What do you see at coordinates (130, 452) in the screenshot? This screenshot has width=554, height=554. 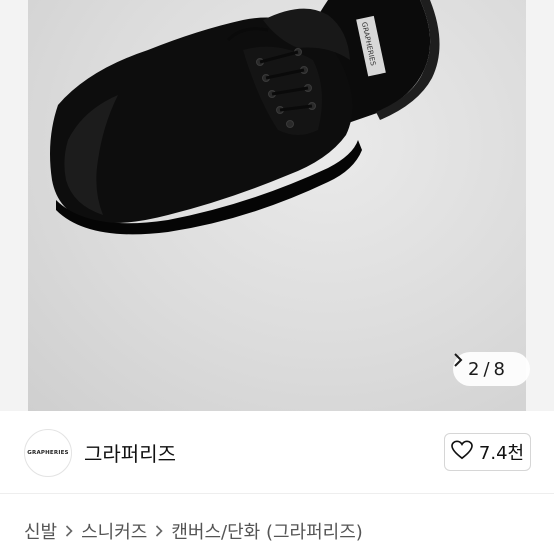 I see `shop-name: 그라퍼리즈` at bounding box center [130, 452].